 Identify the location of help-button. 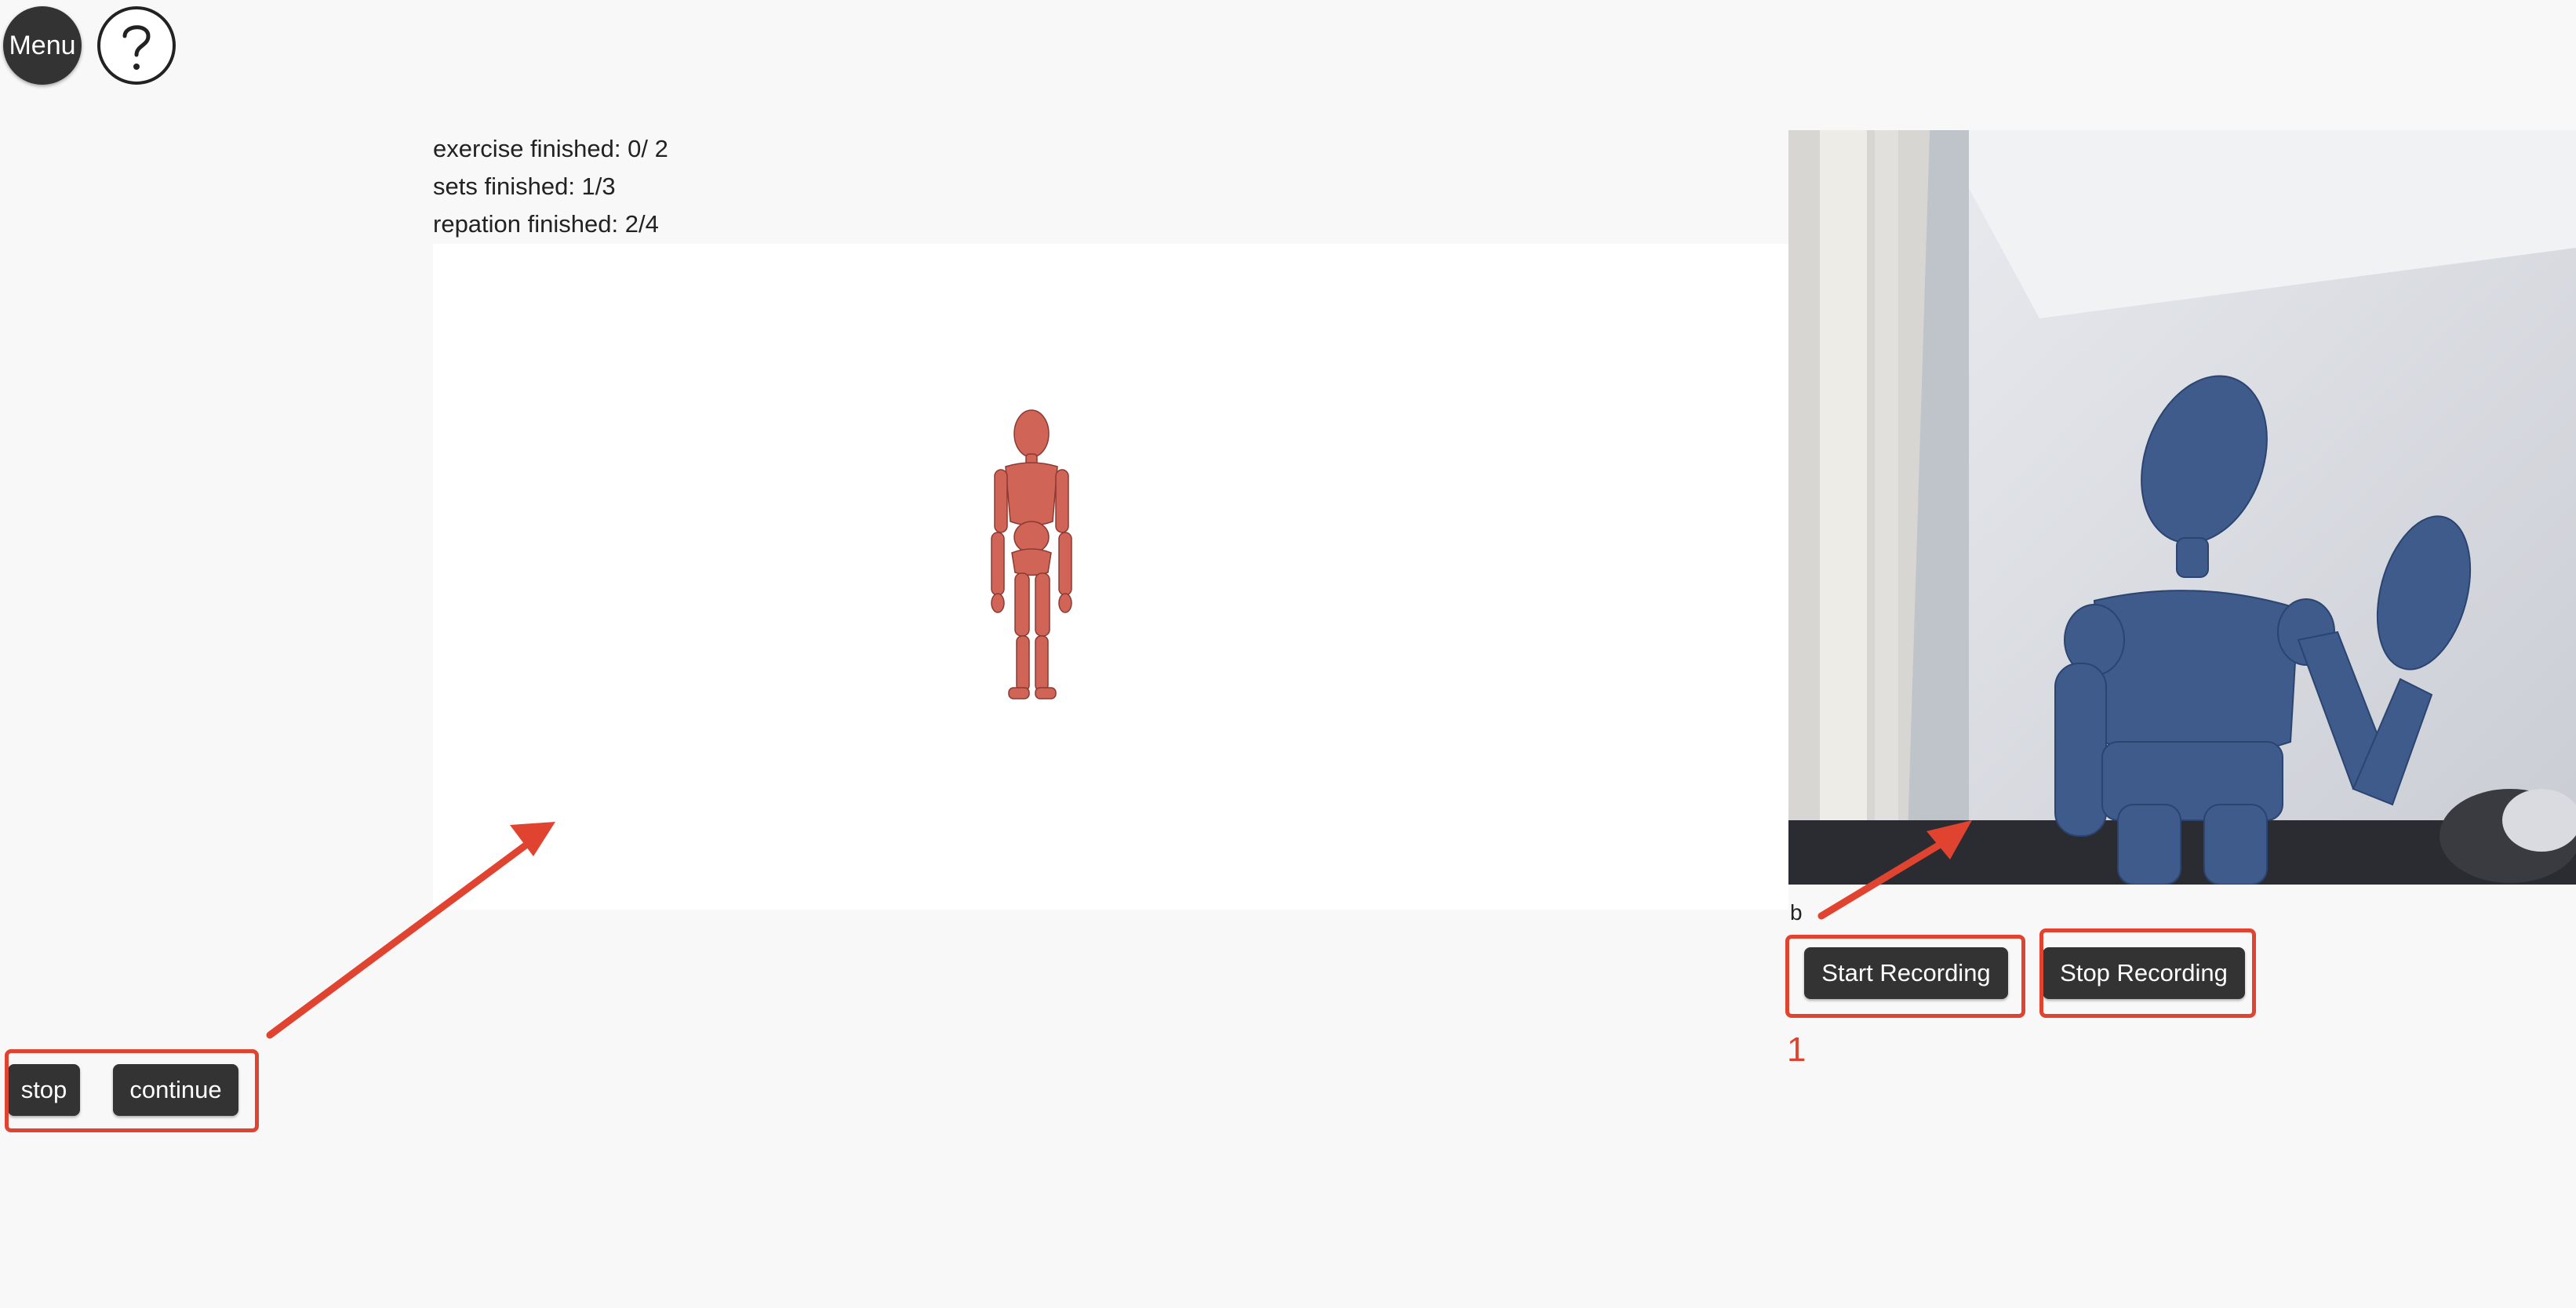
(136, 45).